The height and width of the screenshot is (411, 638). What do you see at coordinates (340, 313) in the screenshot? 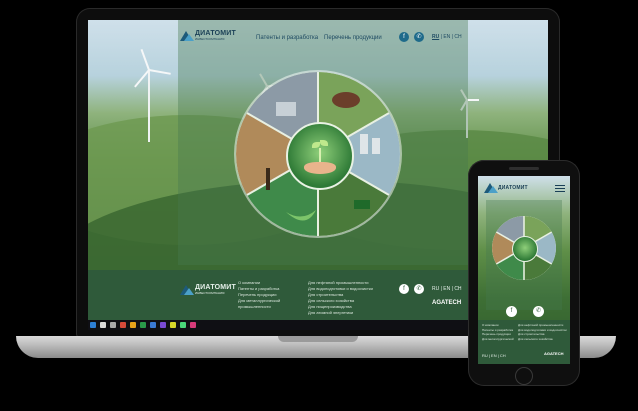
I see `footer-link: Для атомной энергетики` at bounding box center [340, 313].